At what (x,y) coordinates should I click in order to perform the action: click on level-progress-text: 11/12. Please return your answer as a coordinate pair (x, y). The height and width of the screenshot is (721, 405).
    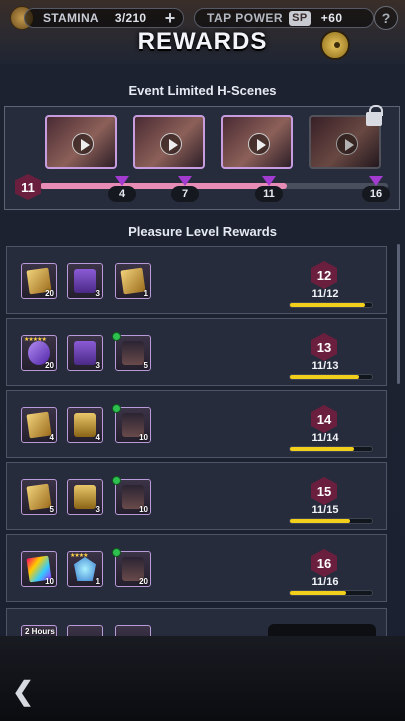
    Looking at the image, I should click on (325, 294).